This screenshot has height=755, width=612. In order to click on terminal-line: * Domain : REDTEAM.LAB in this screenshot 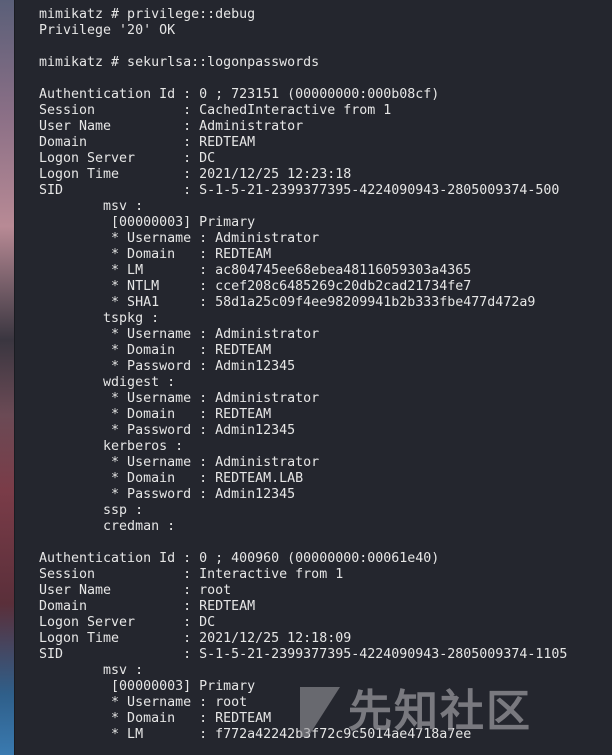, I will do `click(171, 478)`.